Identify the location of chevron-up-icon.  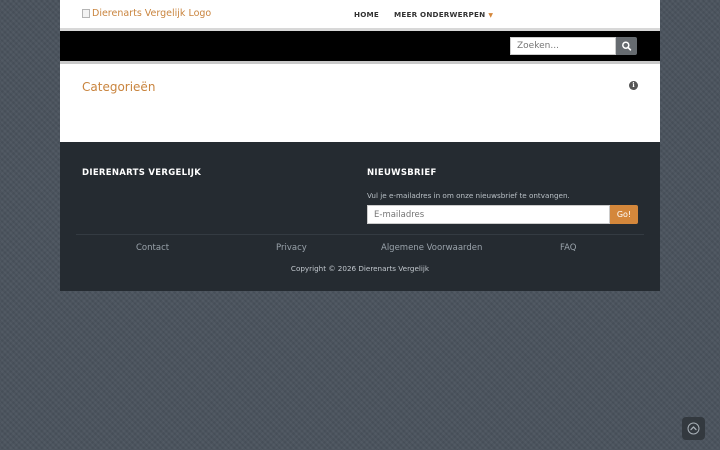
(693, 428).